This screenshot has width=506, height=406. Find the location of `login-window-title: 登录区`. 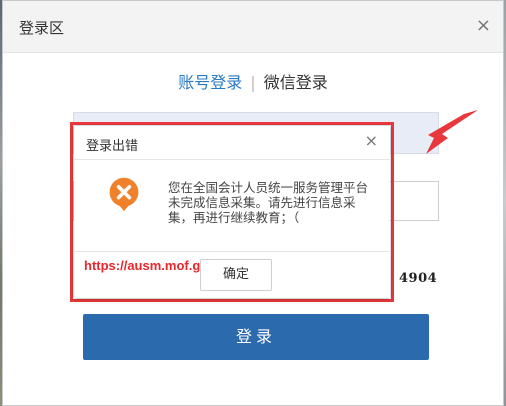

login-window-title: 登录区 is located at coordinates (42, 28).